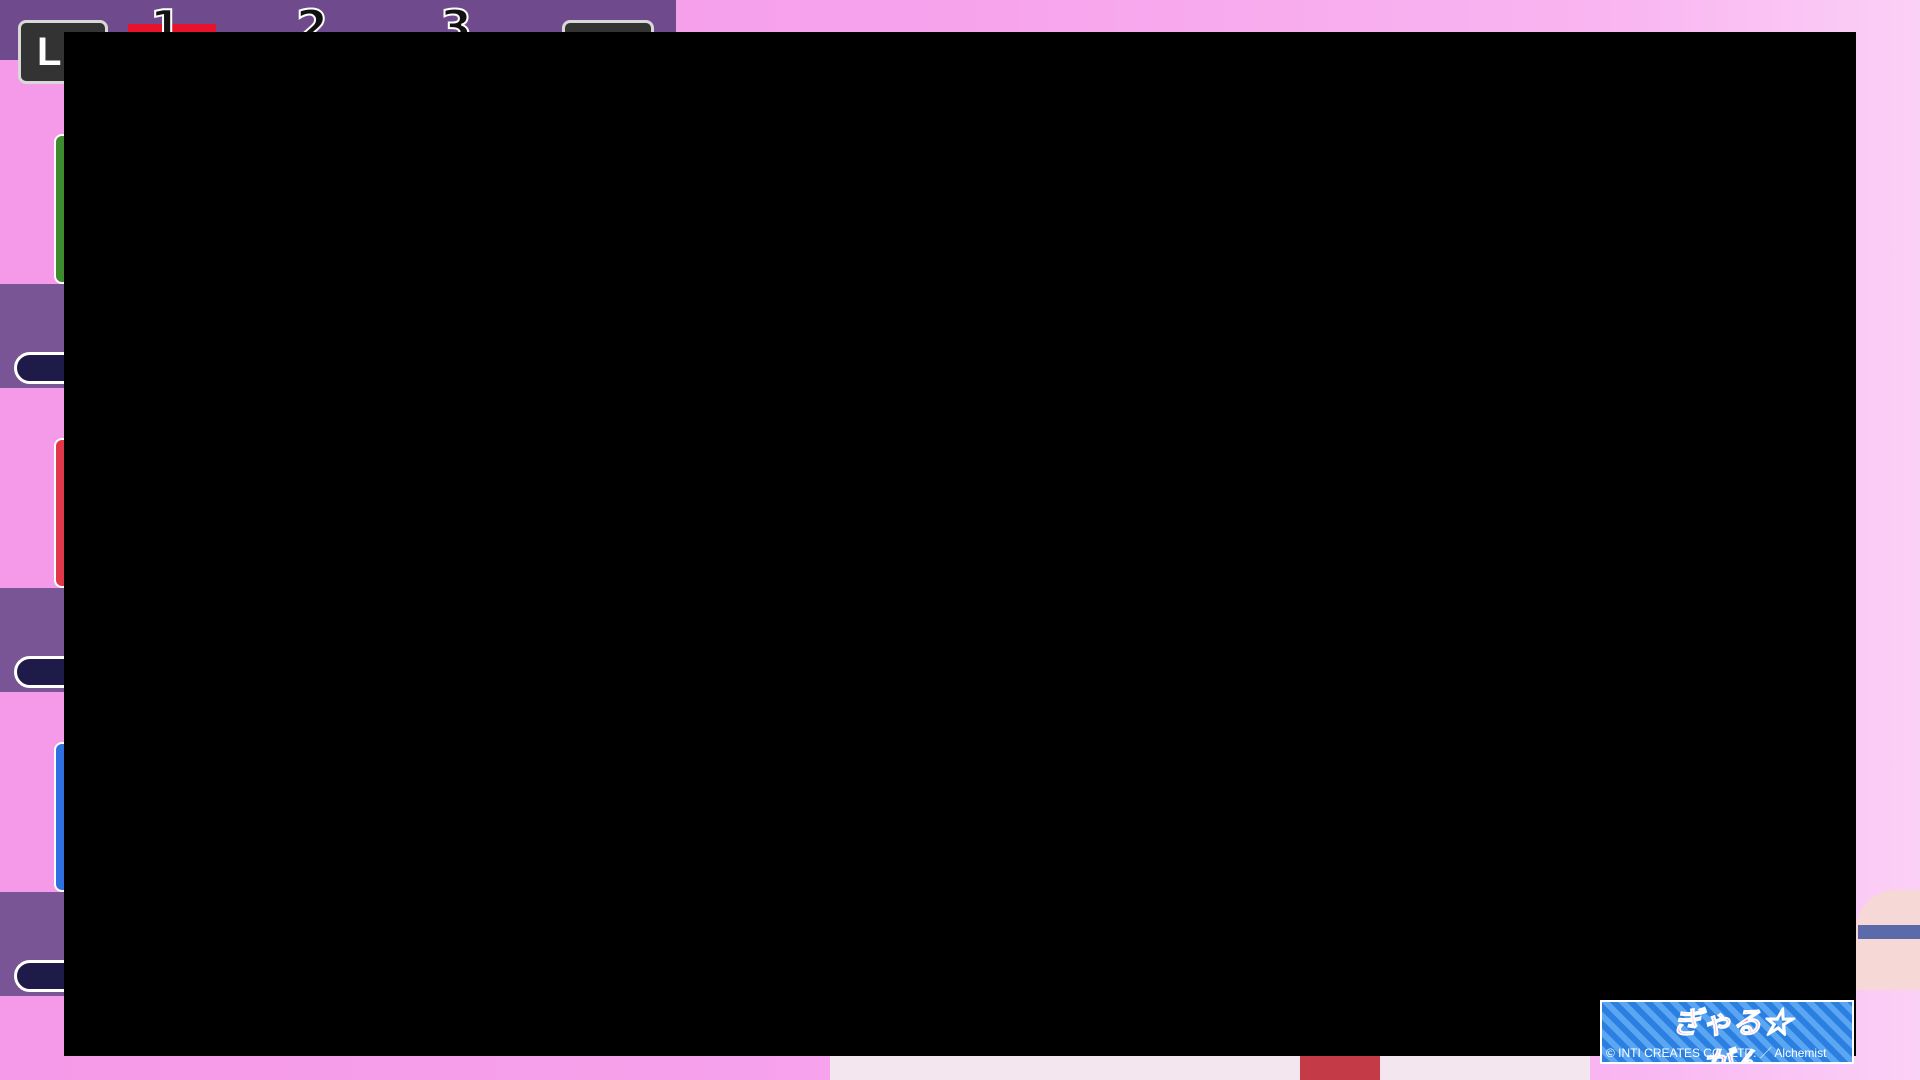 Image resolution: width=1920 pixels, height=1080 pixels. I want to click on copyright-text: © INTI CREATES CO., LTD. ／ Alchemist, so click(1716, 1053).